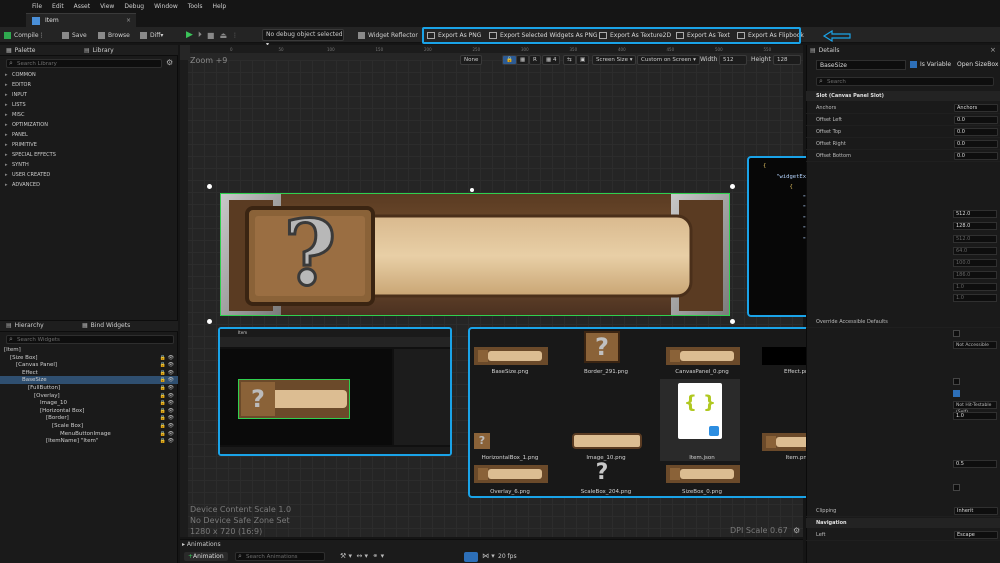  What do you see at coordinates (824, 50) in the screenshot?
I see `tab-details: ▤ Details` at bounding box center [824, 50].